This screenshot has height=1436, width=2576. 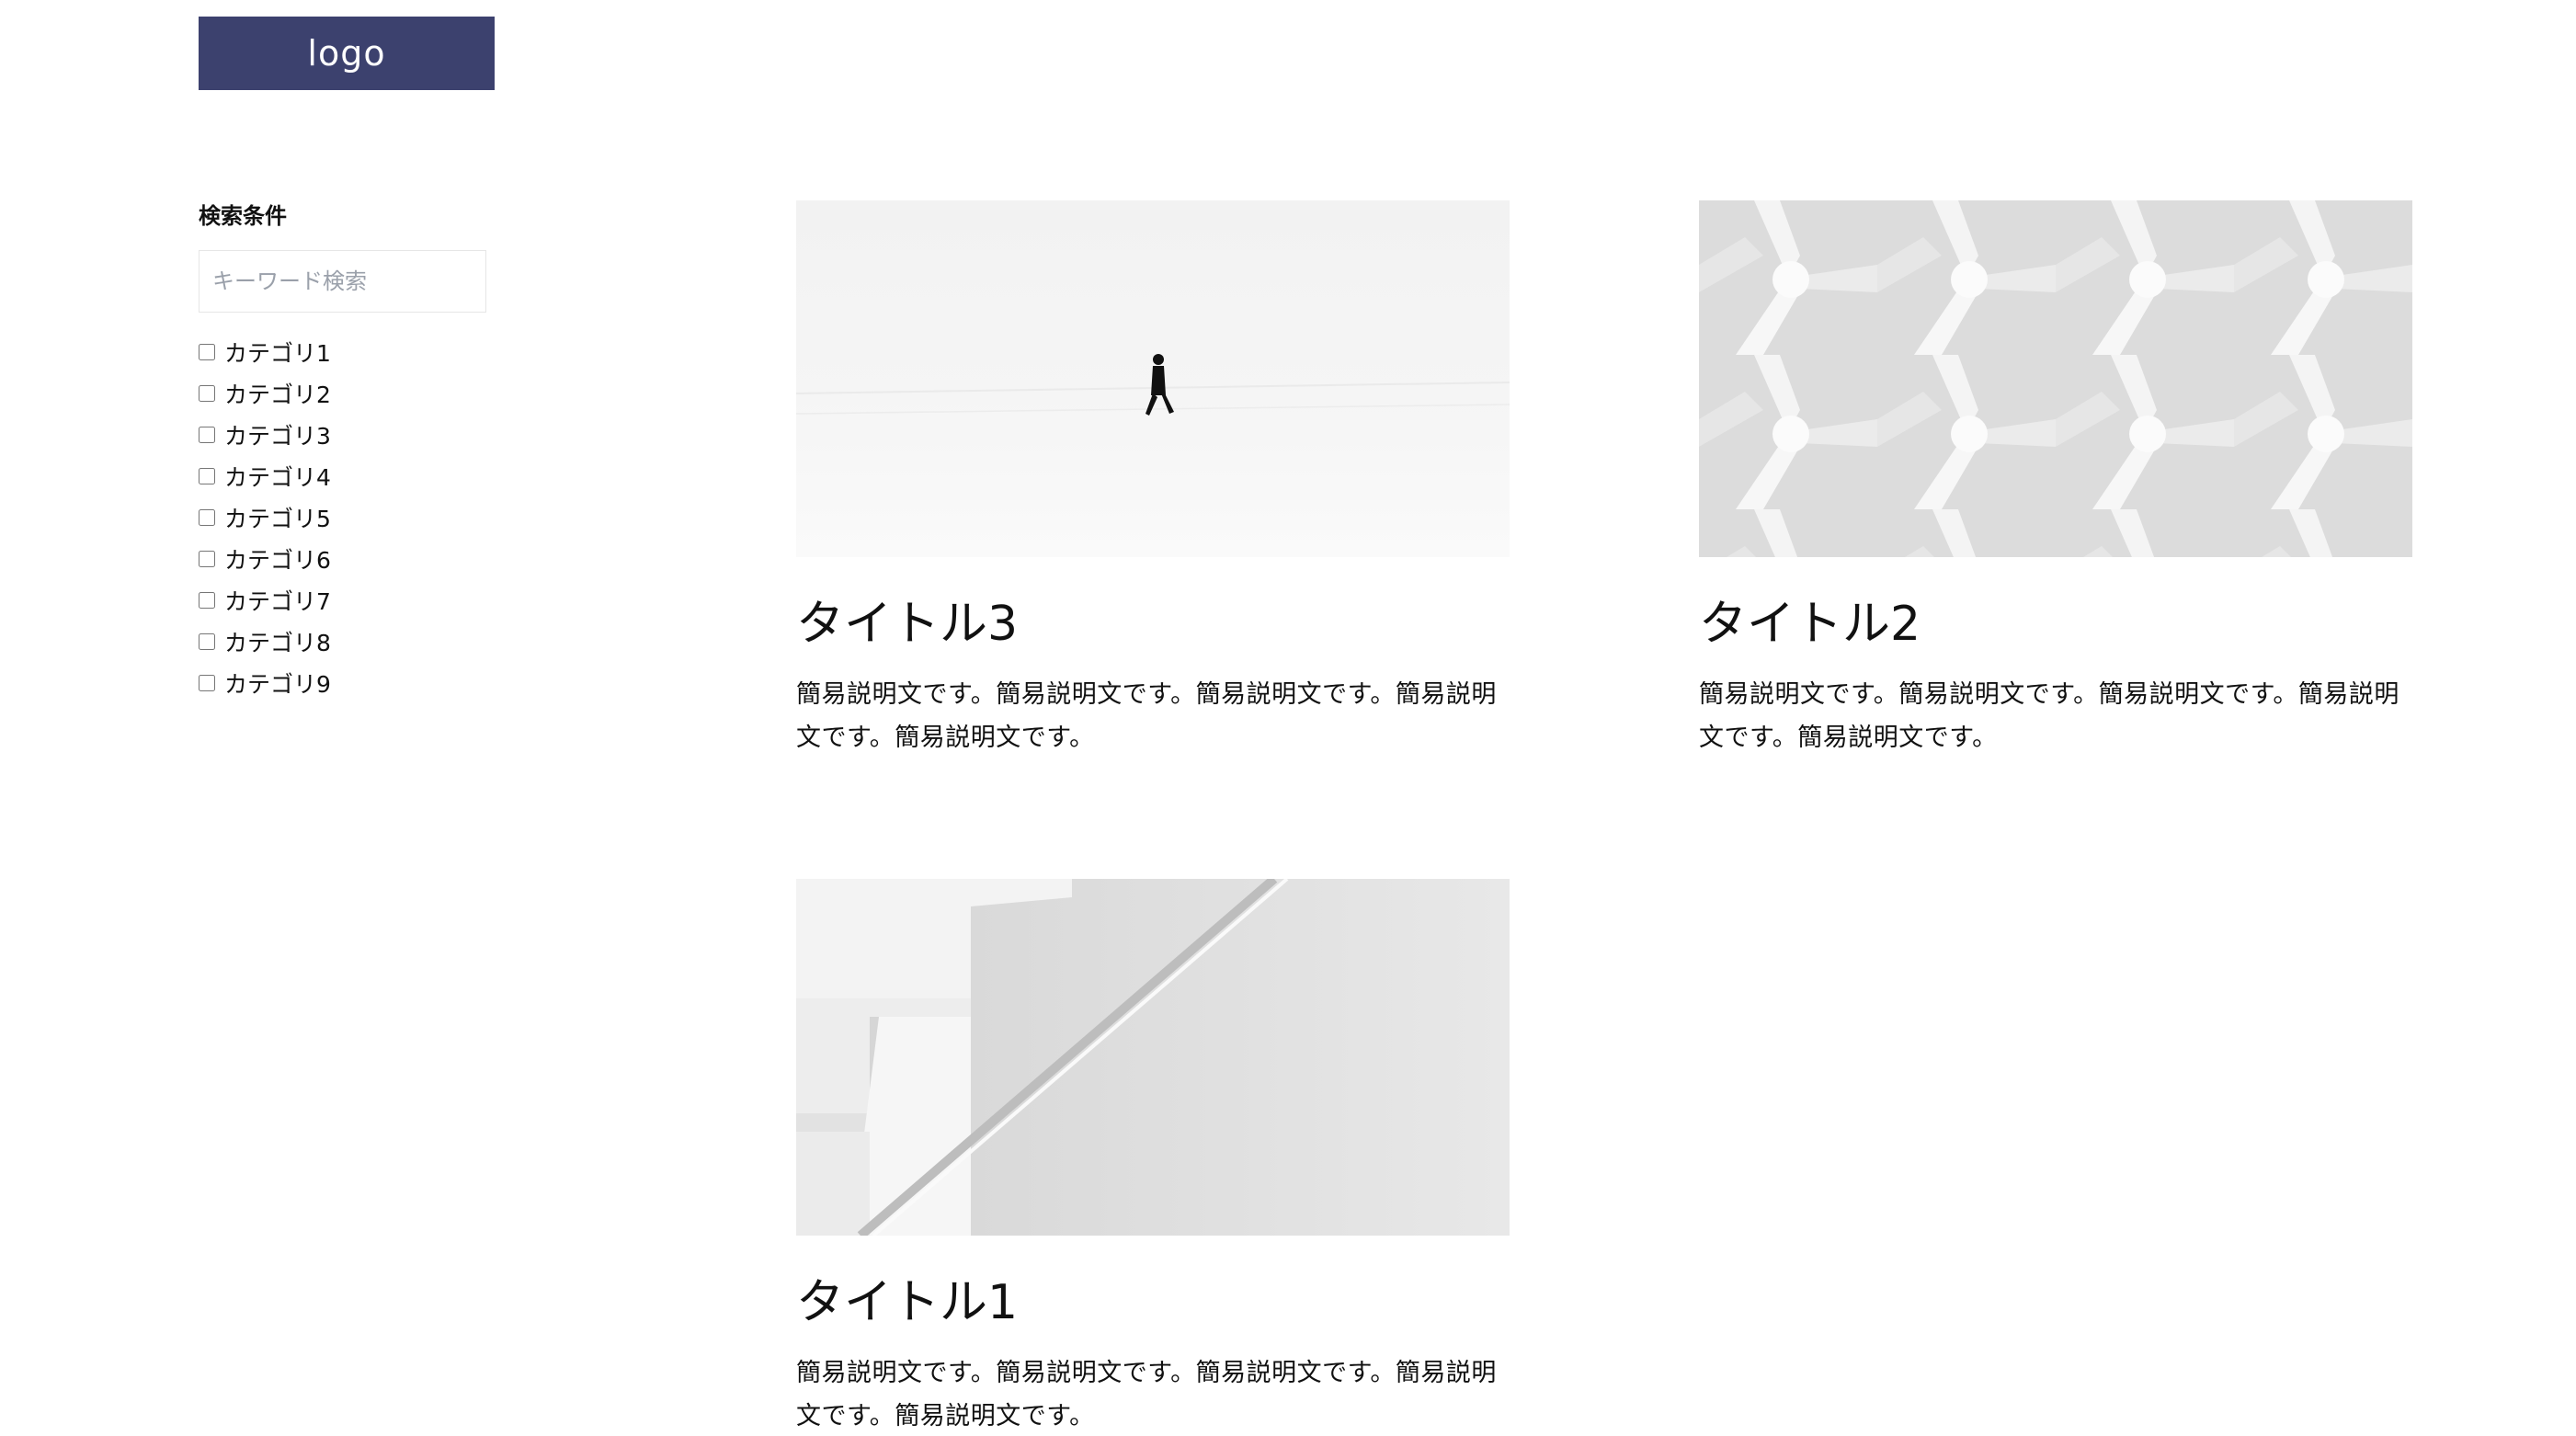 What do you see at coordinates (350, 351) in the screenshot?
I see `category-item: カテゴリ1` at bounding box center [350, 351].